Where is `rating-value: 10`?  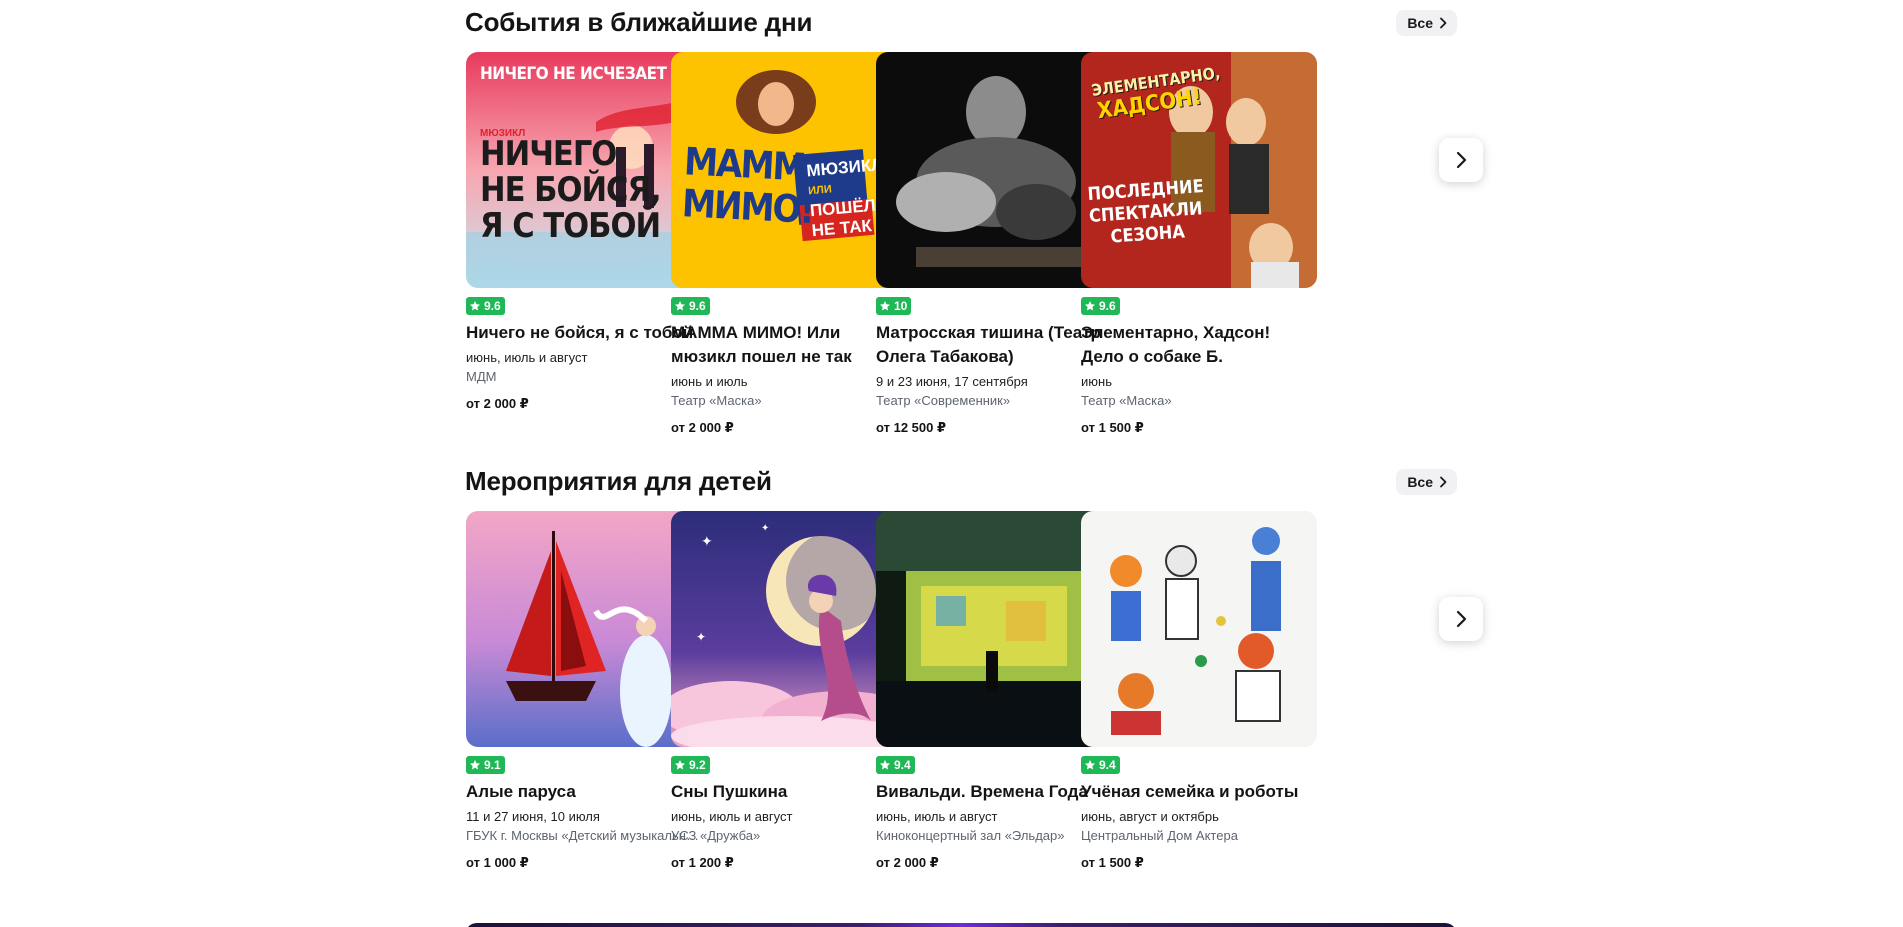 rating-value: 10 is located at coordinates (901, 306).